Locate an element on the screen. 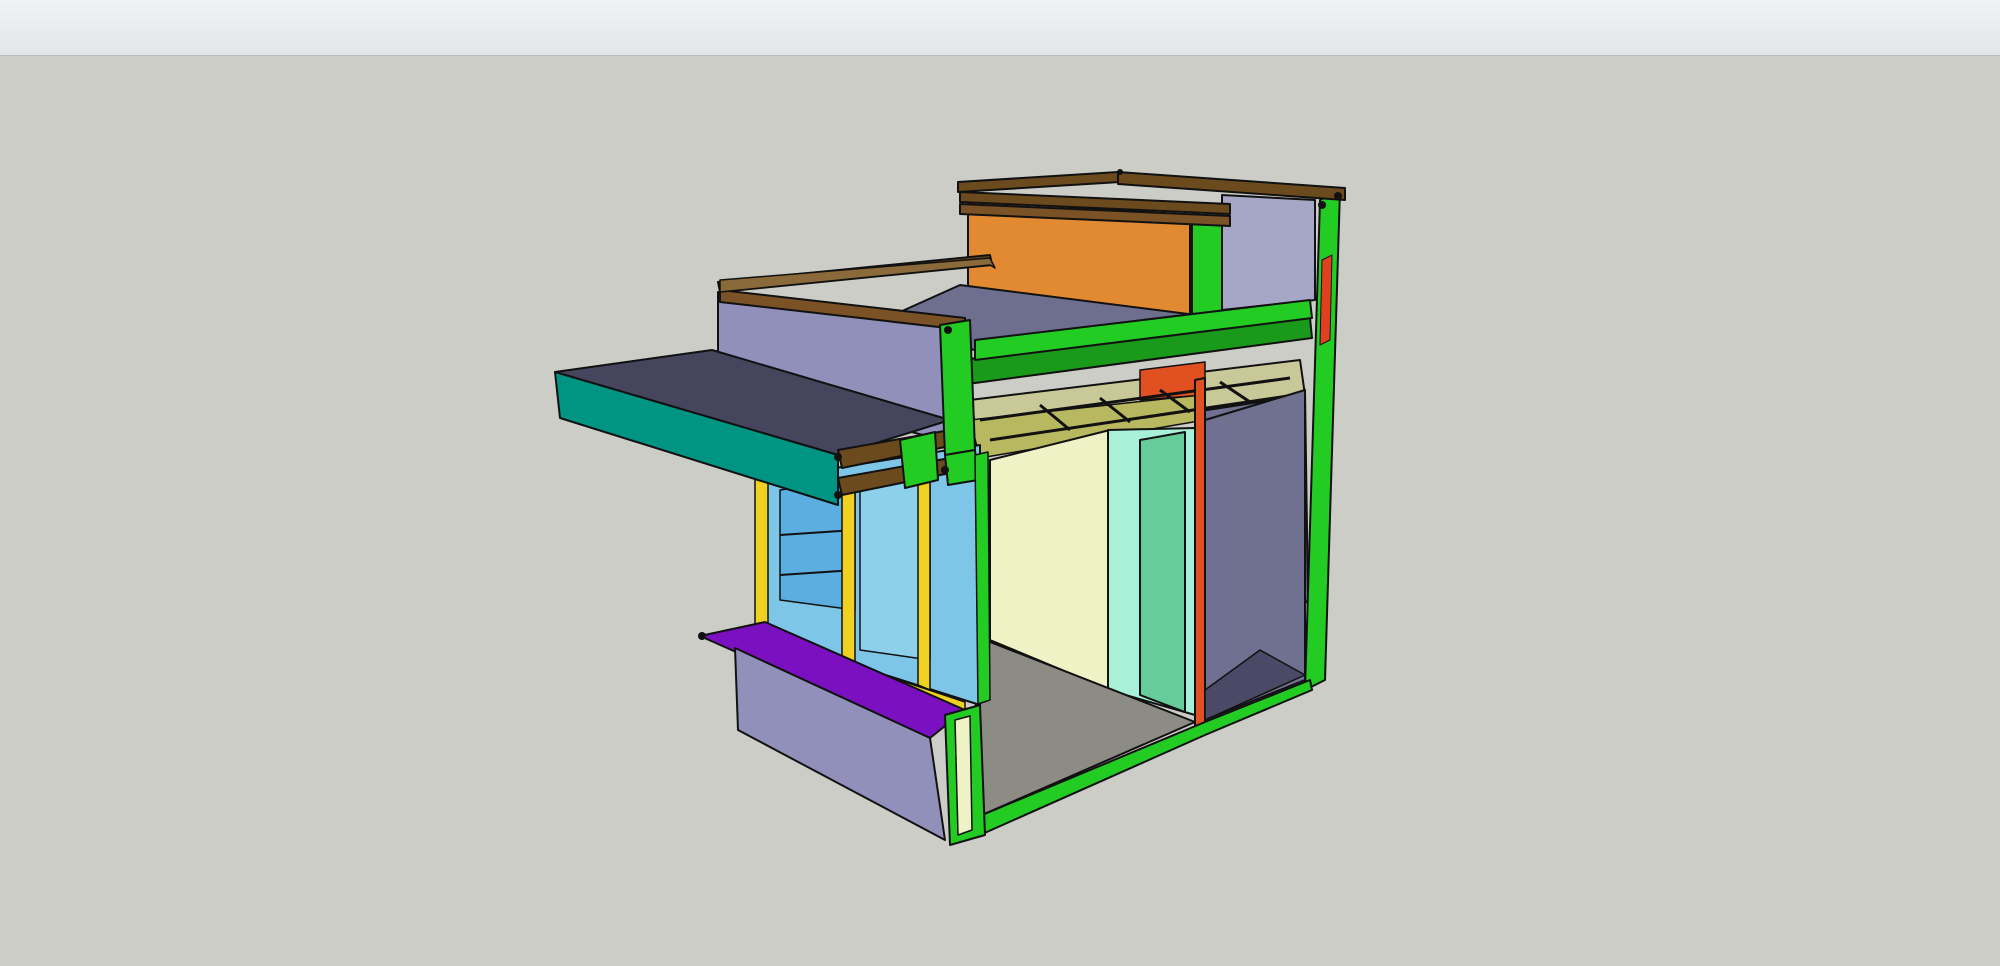  door-panel is located at coordinates (1162, 572).